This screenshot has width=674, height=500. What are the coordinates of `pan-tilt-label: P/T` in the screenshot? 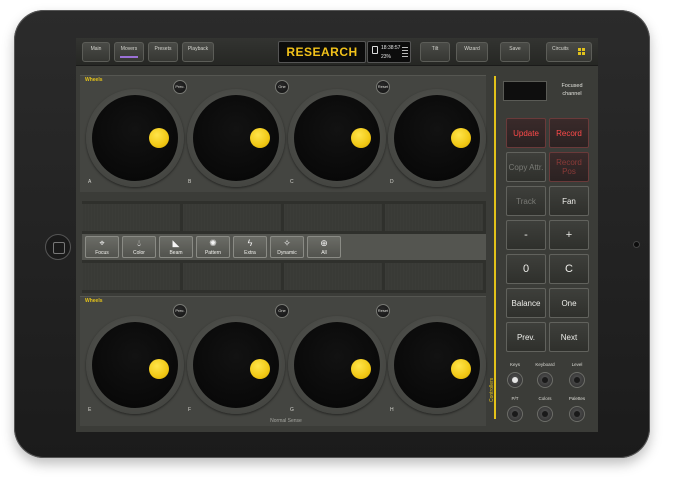 It's located at (515, 398).